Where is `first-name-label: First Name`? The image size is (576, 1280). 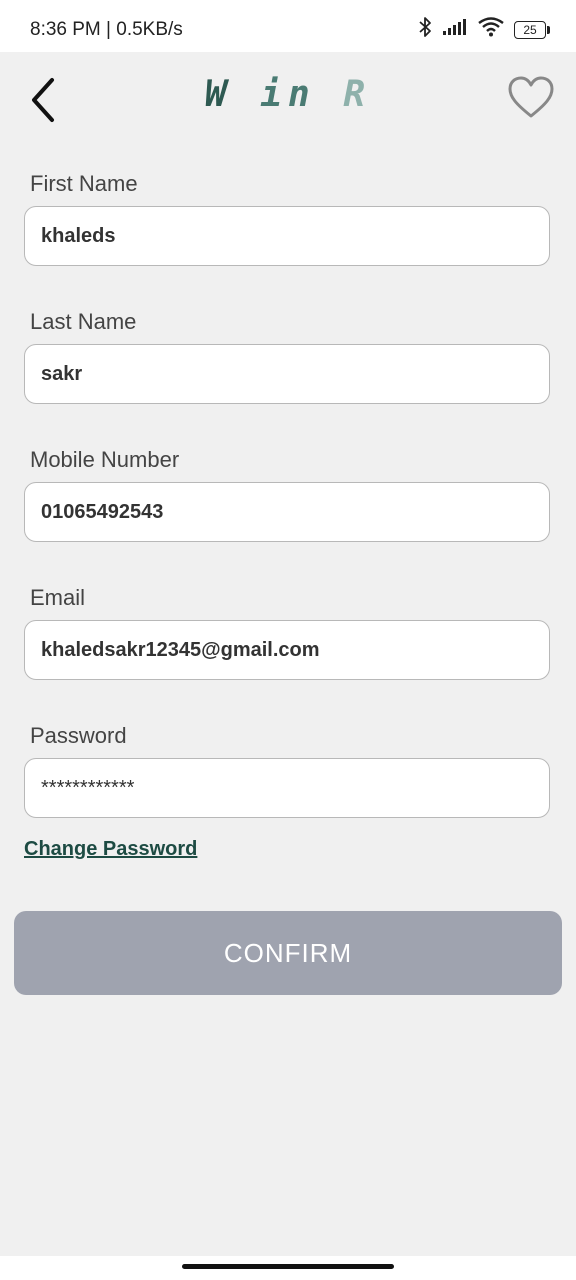
first-name-label: First Name is located at coordinates (84, 183).